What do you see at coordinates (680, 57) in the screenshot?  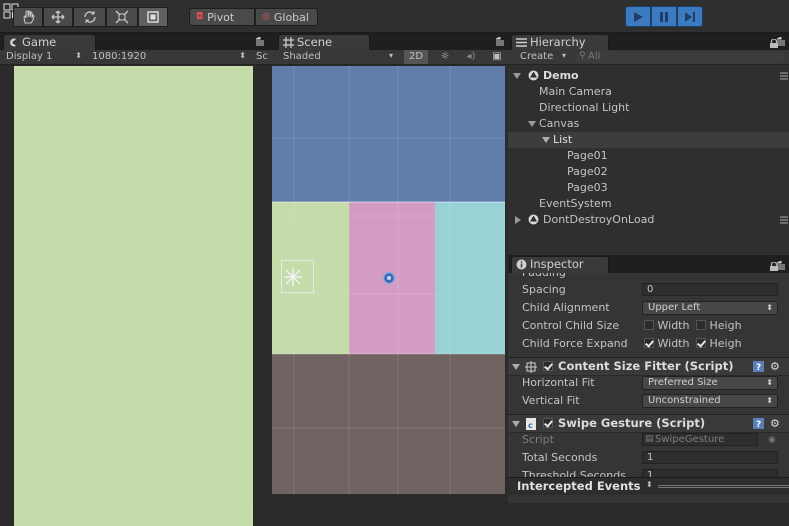 I see `hierarchy-search-input: ⚲ All` at bounding box center [680, 57].